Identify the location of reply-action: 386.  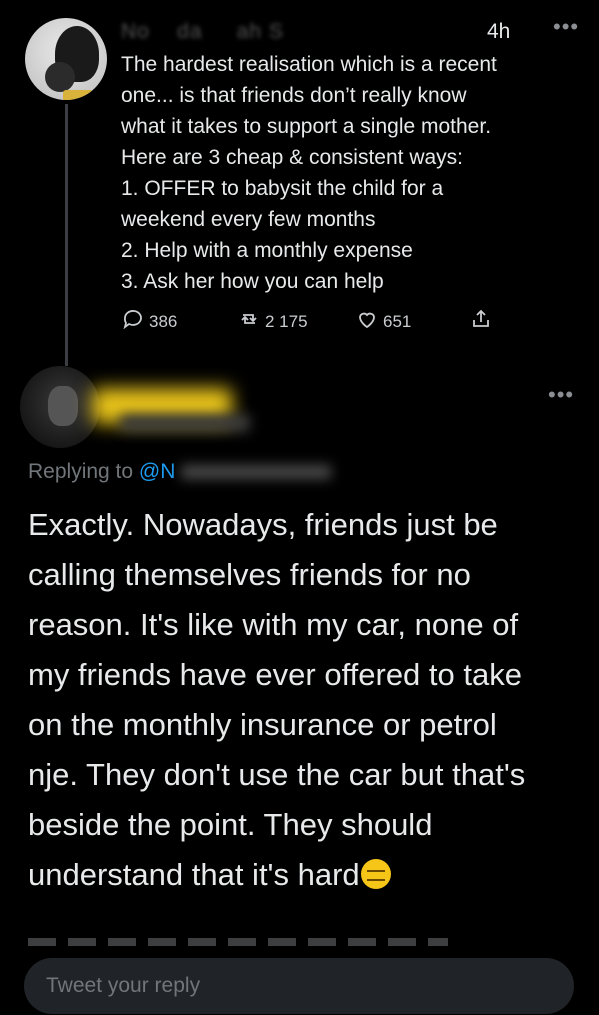
(149, 321).